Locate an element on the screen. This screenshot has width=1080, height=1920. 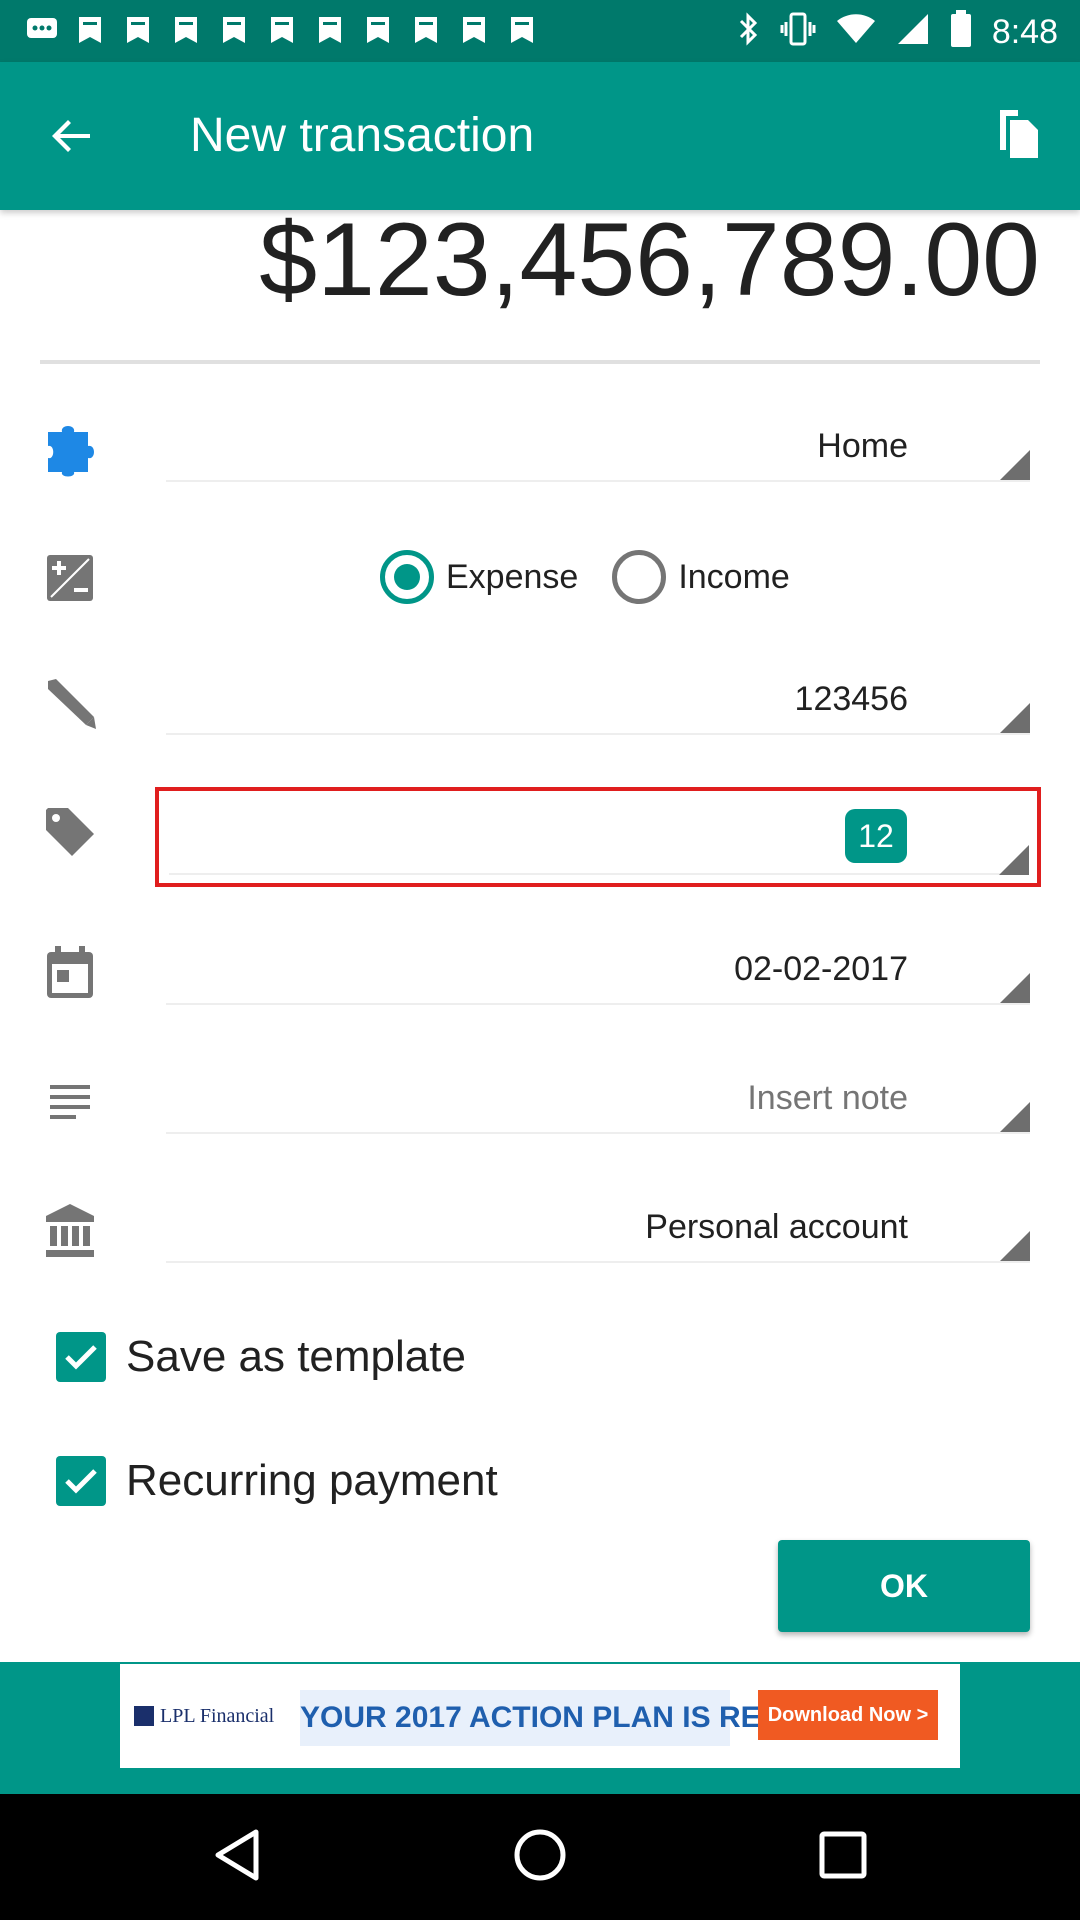
date-value: 02-02-2017 is located at coordinates (821, 969).